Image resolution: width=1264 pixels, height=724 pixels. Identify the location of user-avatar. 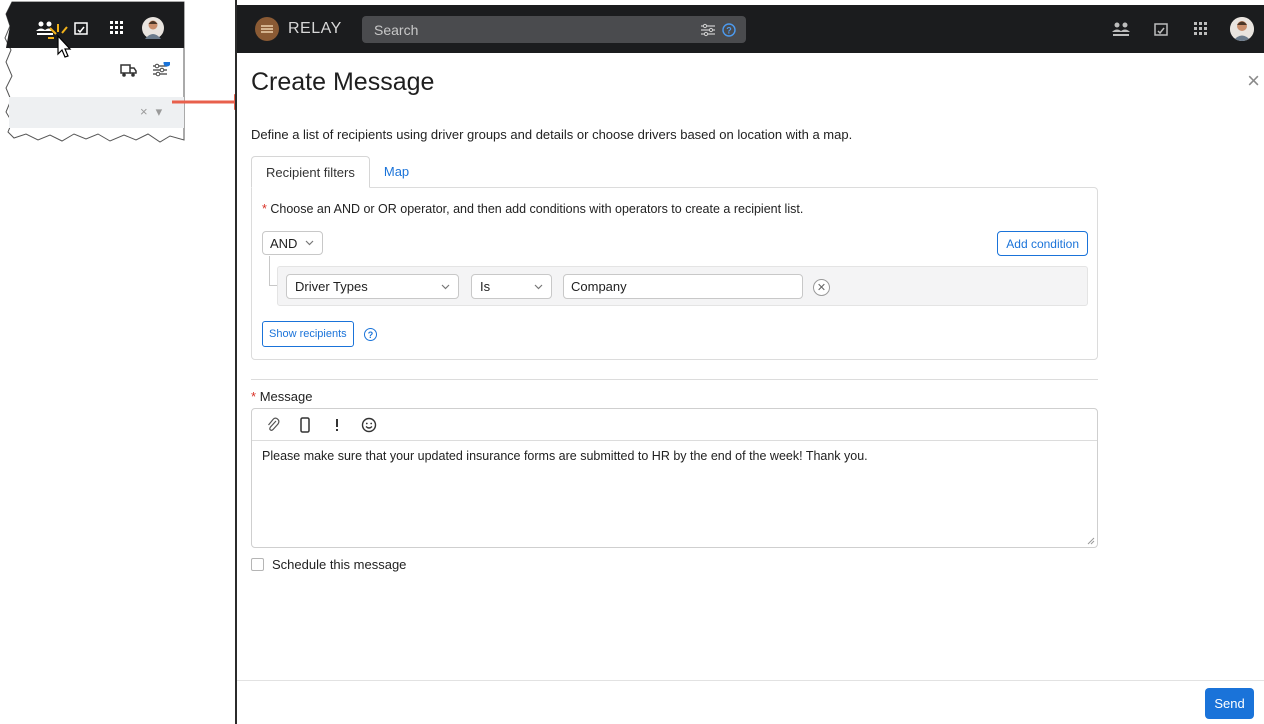
(1242, 29).